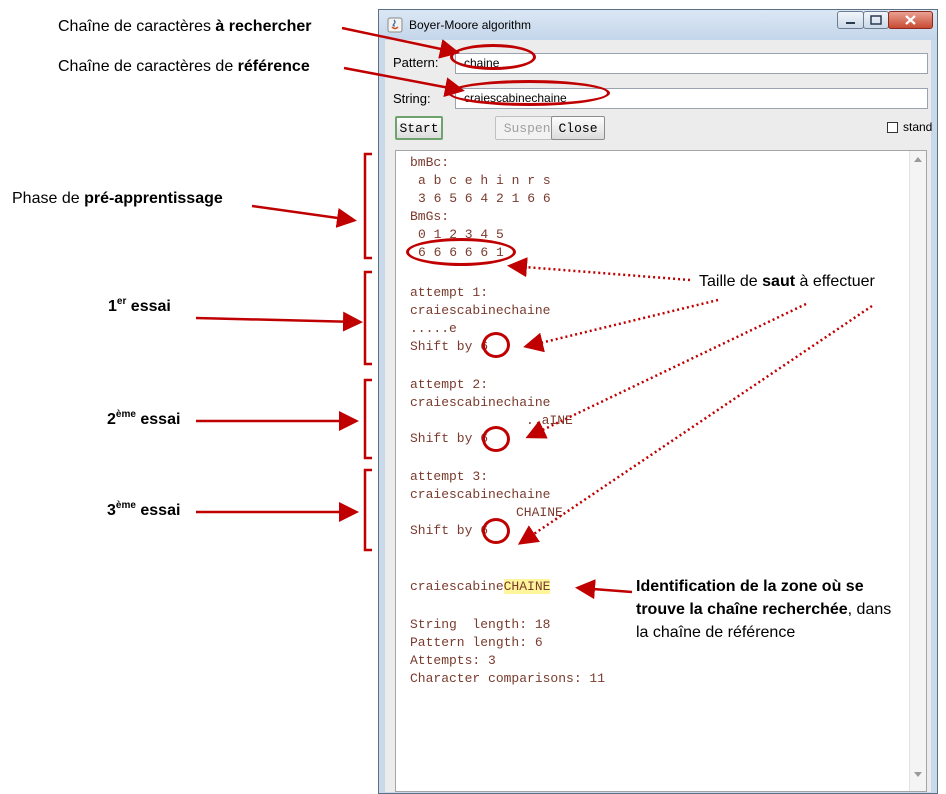 The height and width of the screenshot is (794, 946). What do you see at coordinates (279, 321) in the screenshot?
I see `arrow-attempt1` at bounding box center [279, 321].